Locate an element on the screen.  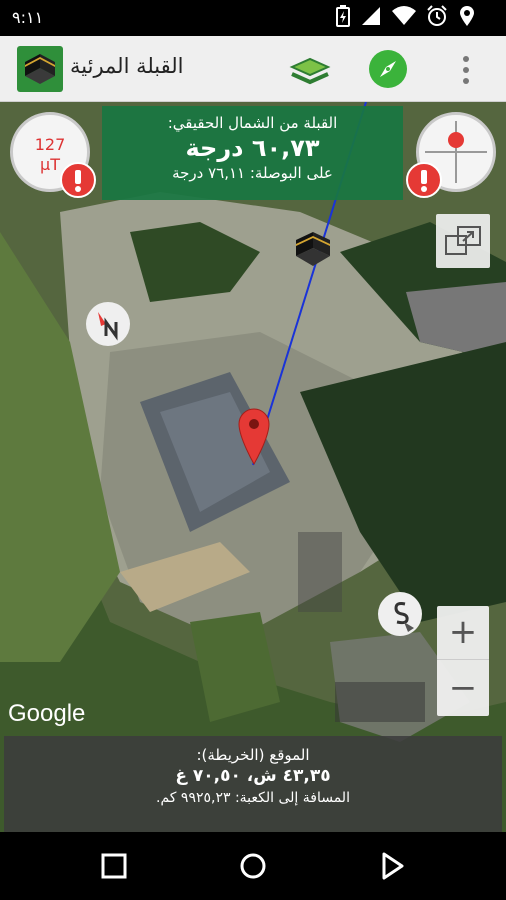
signal-icon is located at coordinates (371, 18).